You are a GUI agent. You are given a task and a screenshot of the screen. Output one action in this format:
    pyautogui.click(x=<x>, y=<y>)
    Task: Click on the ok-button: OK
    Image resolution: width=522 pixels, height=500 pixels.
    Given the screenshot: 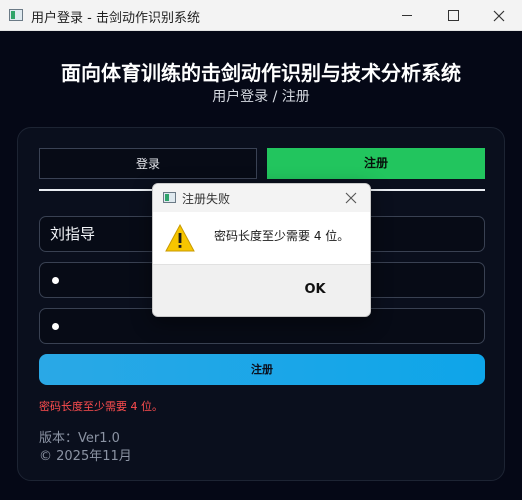 What is the action you would take?
    pyautogui.click(x=315, y=290)
    